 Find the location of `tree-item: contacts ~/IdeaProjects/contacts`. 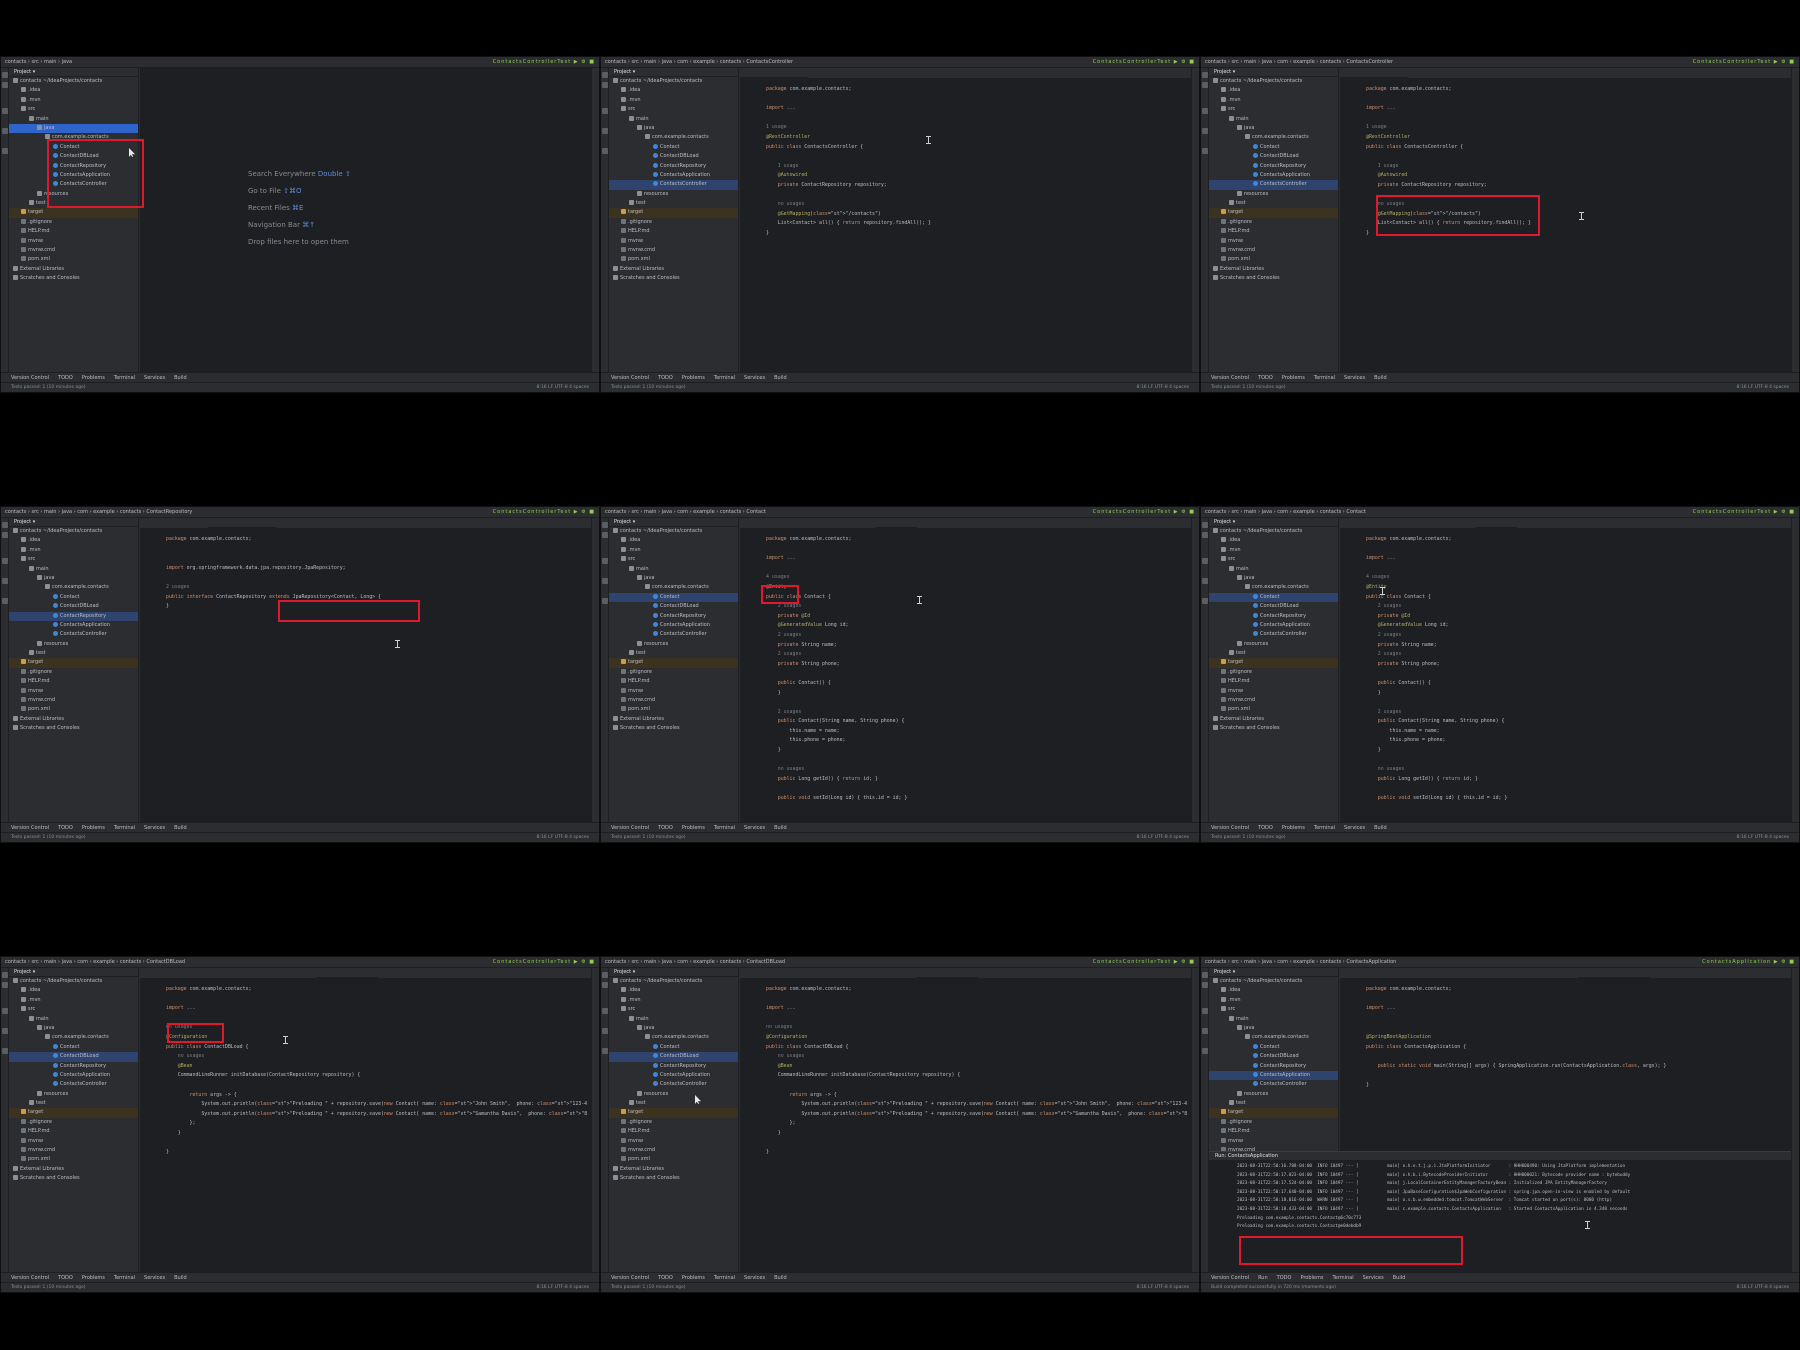

tree-item: contacts ~/IdeaProjects/contacts is located at coordinates (673, 531).